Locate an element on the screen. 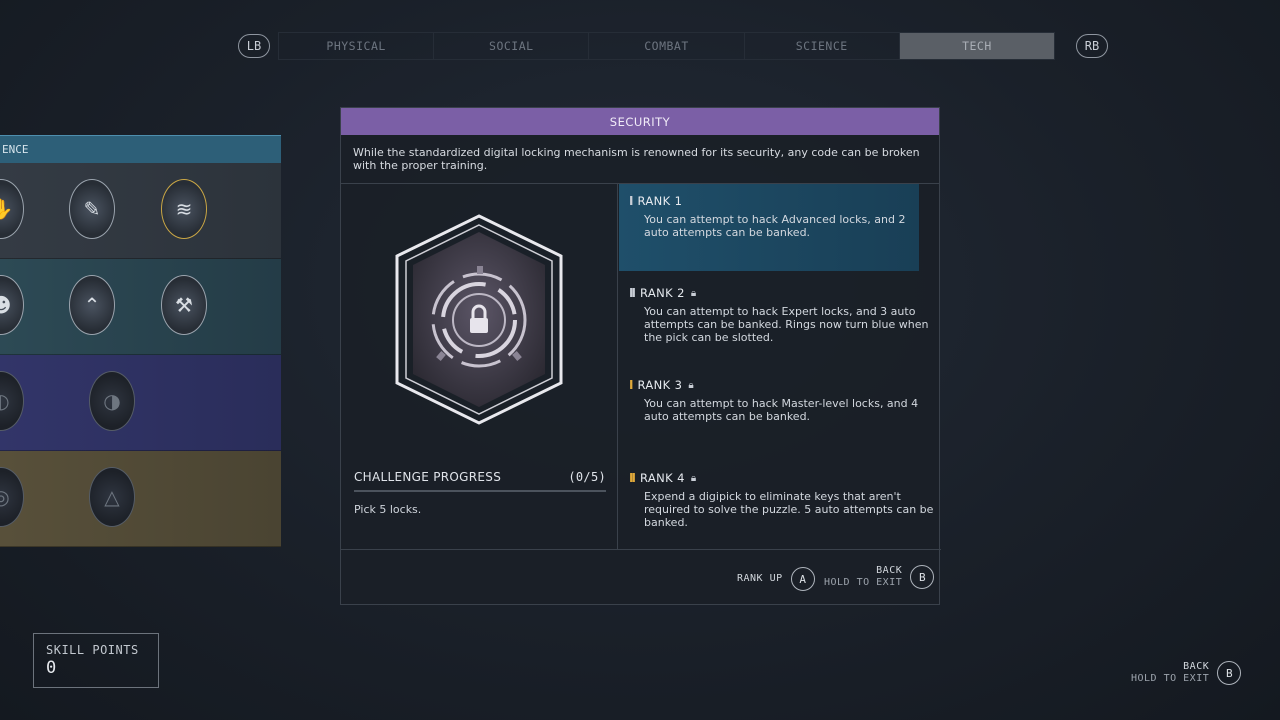 The image size is (1280, 720). tab-physical: PHYSICAL is located at coordinates (357, 46).